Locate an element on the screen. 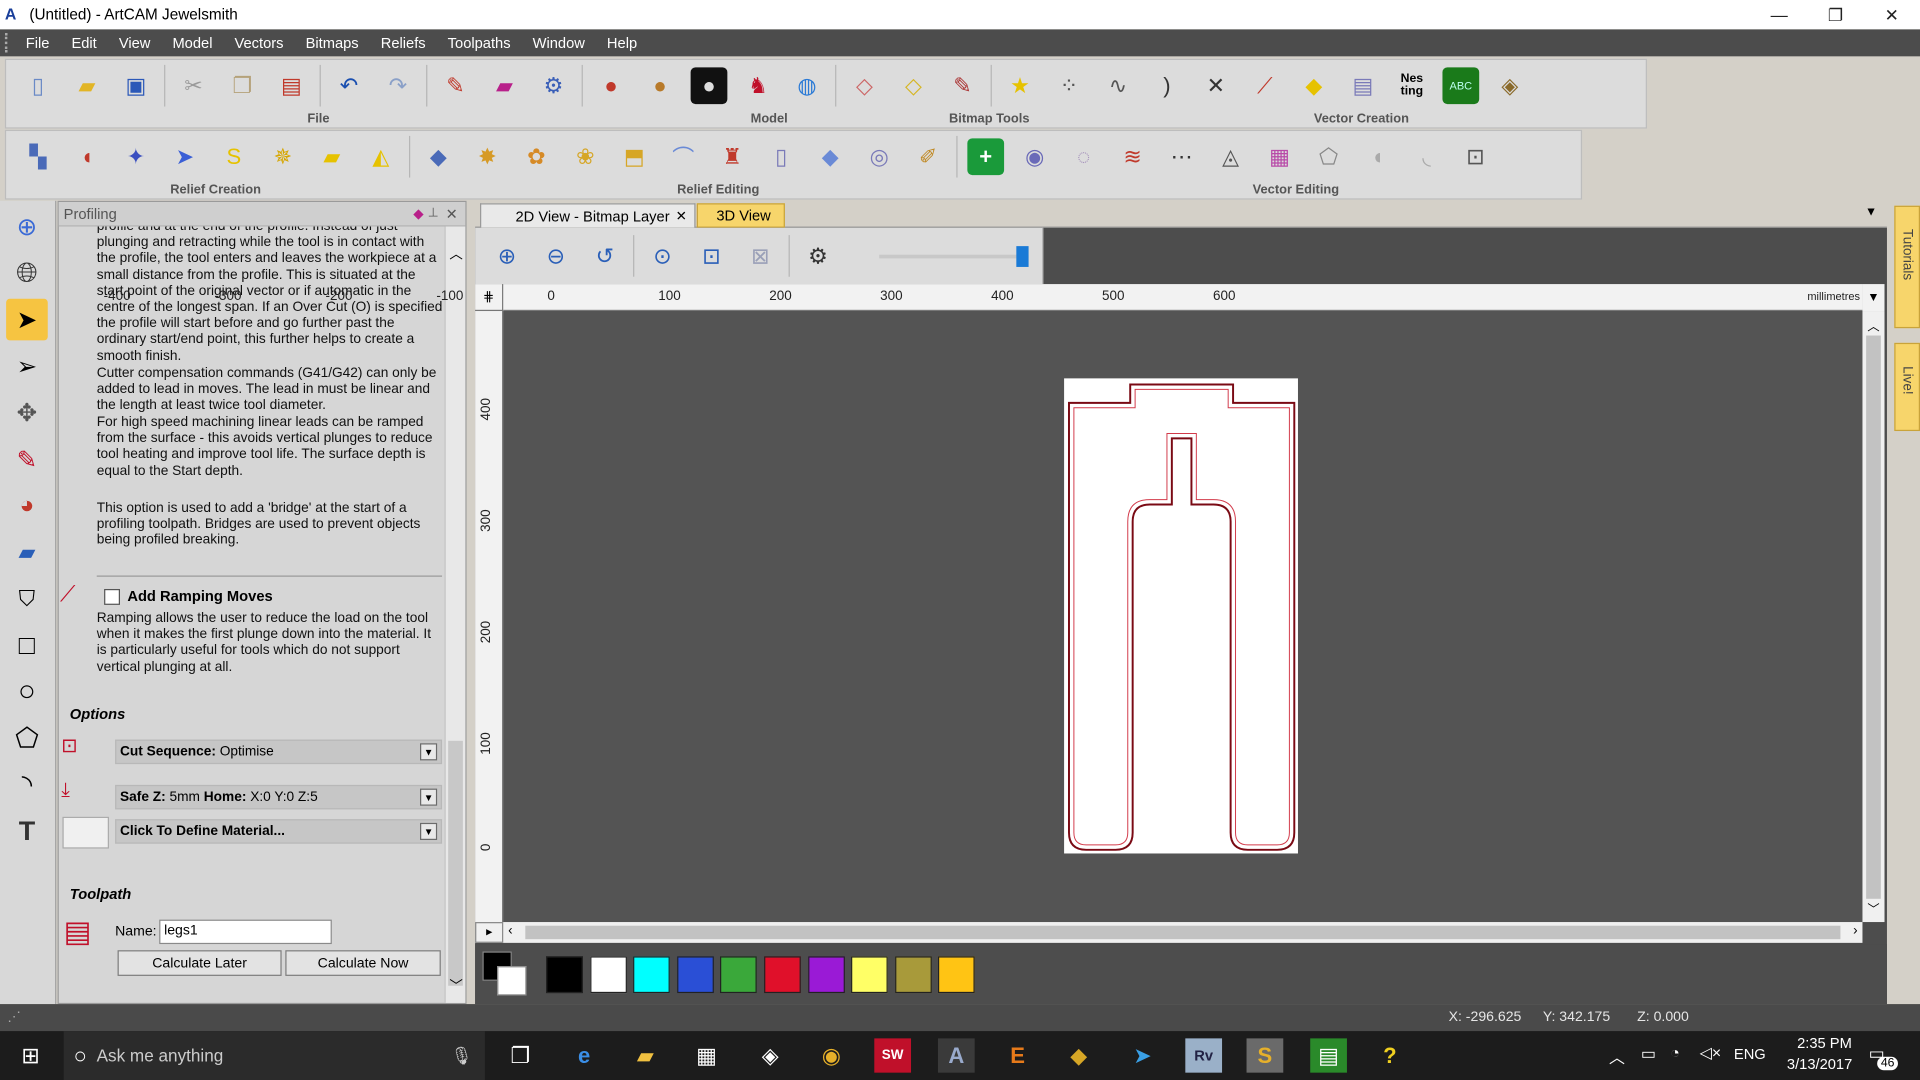 The image size is (1920, 1080). calculate-later-button: Calculate Later is located at coordinates (199, 963).